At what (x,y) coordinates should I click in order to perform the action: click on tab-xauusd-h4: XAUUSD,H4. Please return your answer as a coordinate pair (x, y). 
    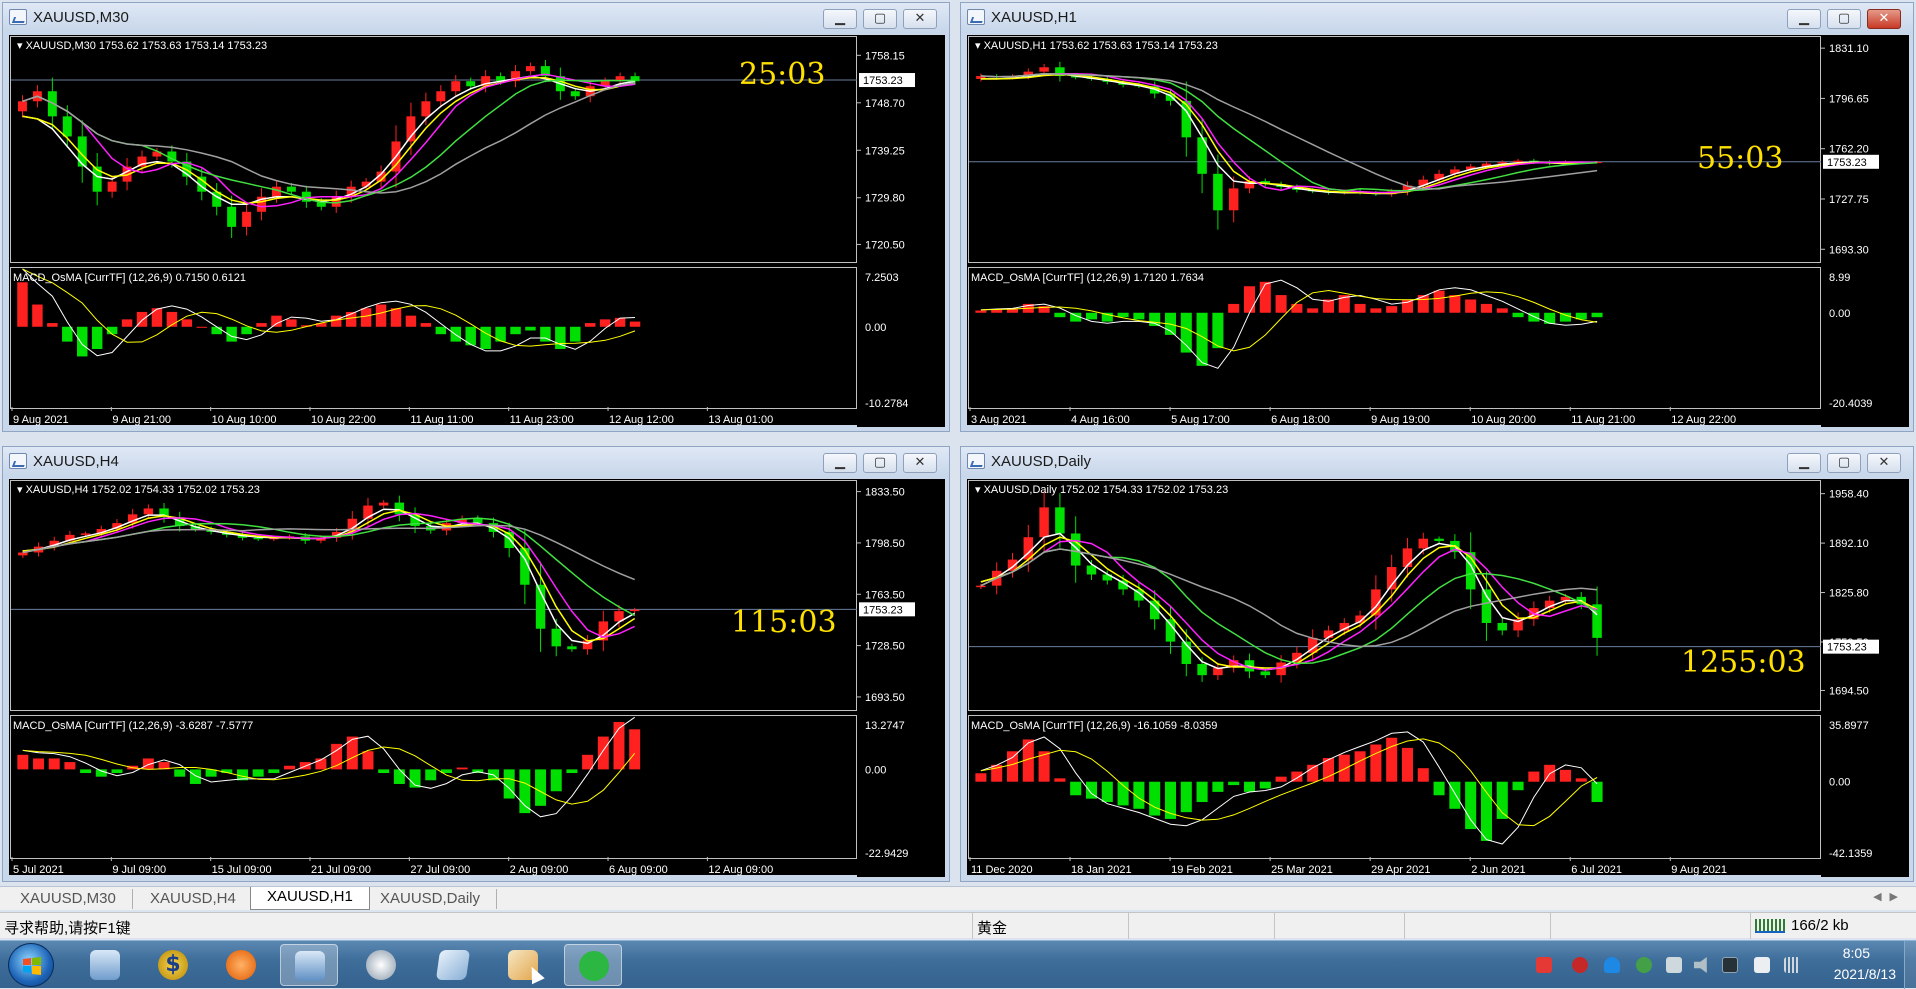
    Looking at the image, I should click on (193, 899).